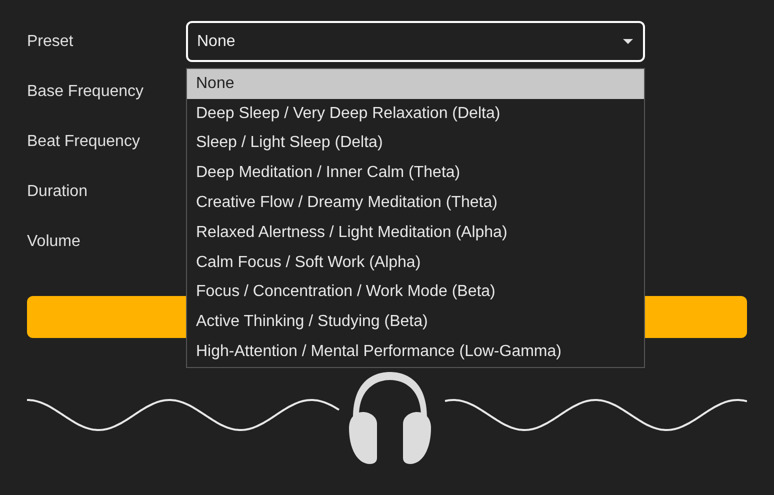 The image size is (774, 495). What do you see at coordinates (415, 322) in the screenshot?
I see `dropdown-option: Active Thinking / Studying (Beta)` at bounding box center [415, 322].